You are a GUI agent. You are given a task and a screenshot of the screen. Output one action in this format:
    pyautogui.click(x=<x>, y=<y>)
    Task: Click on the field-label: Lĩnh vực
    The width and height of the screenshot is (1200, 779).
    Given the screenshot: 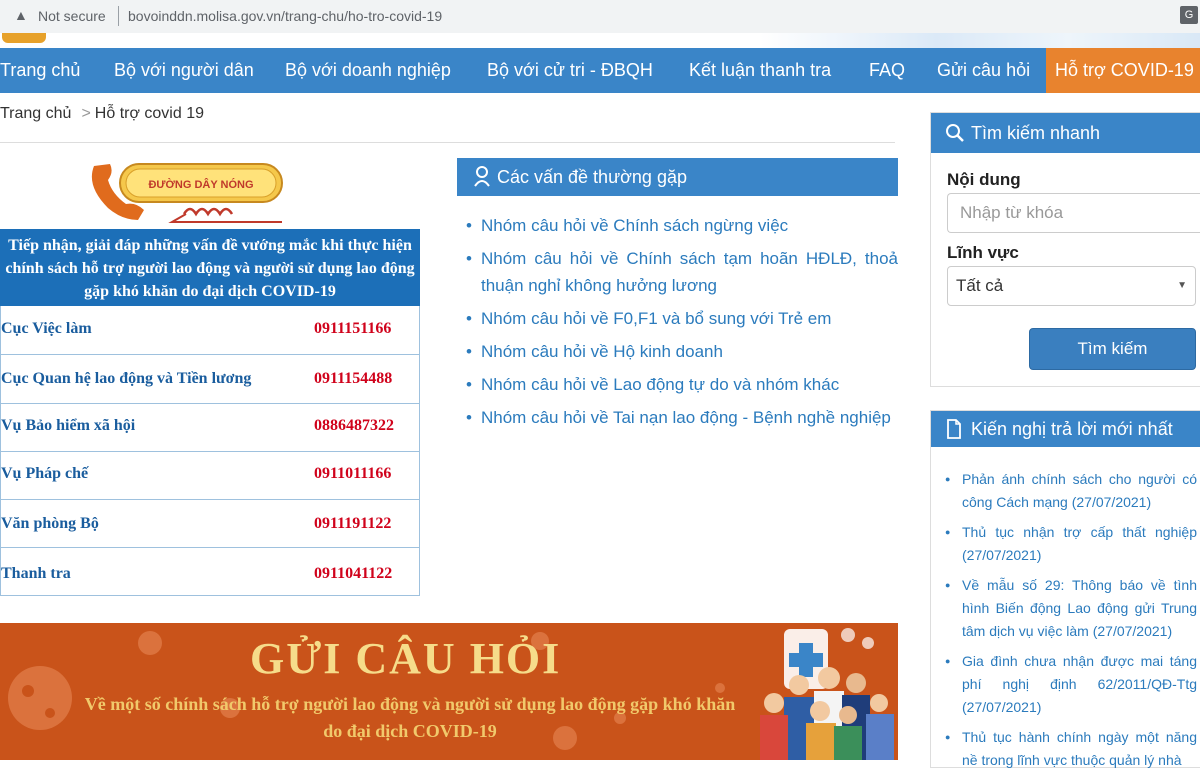 What is the action you would take?
    pyautogui.click(x=983, y=252)
    